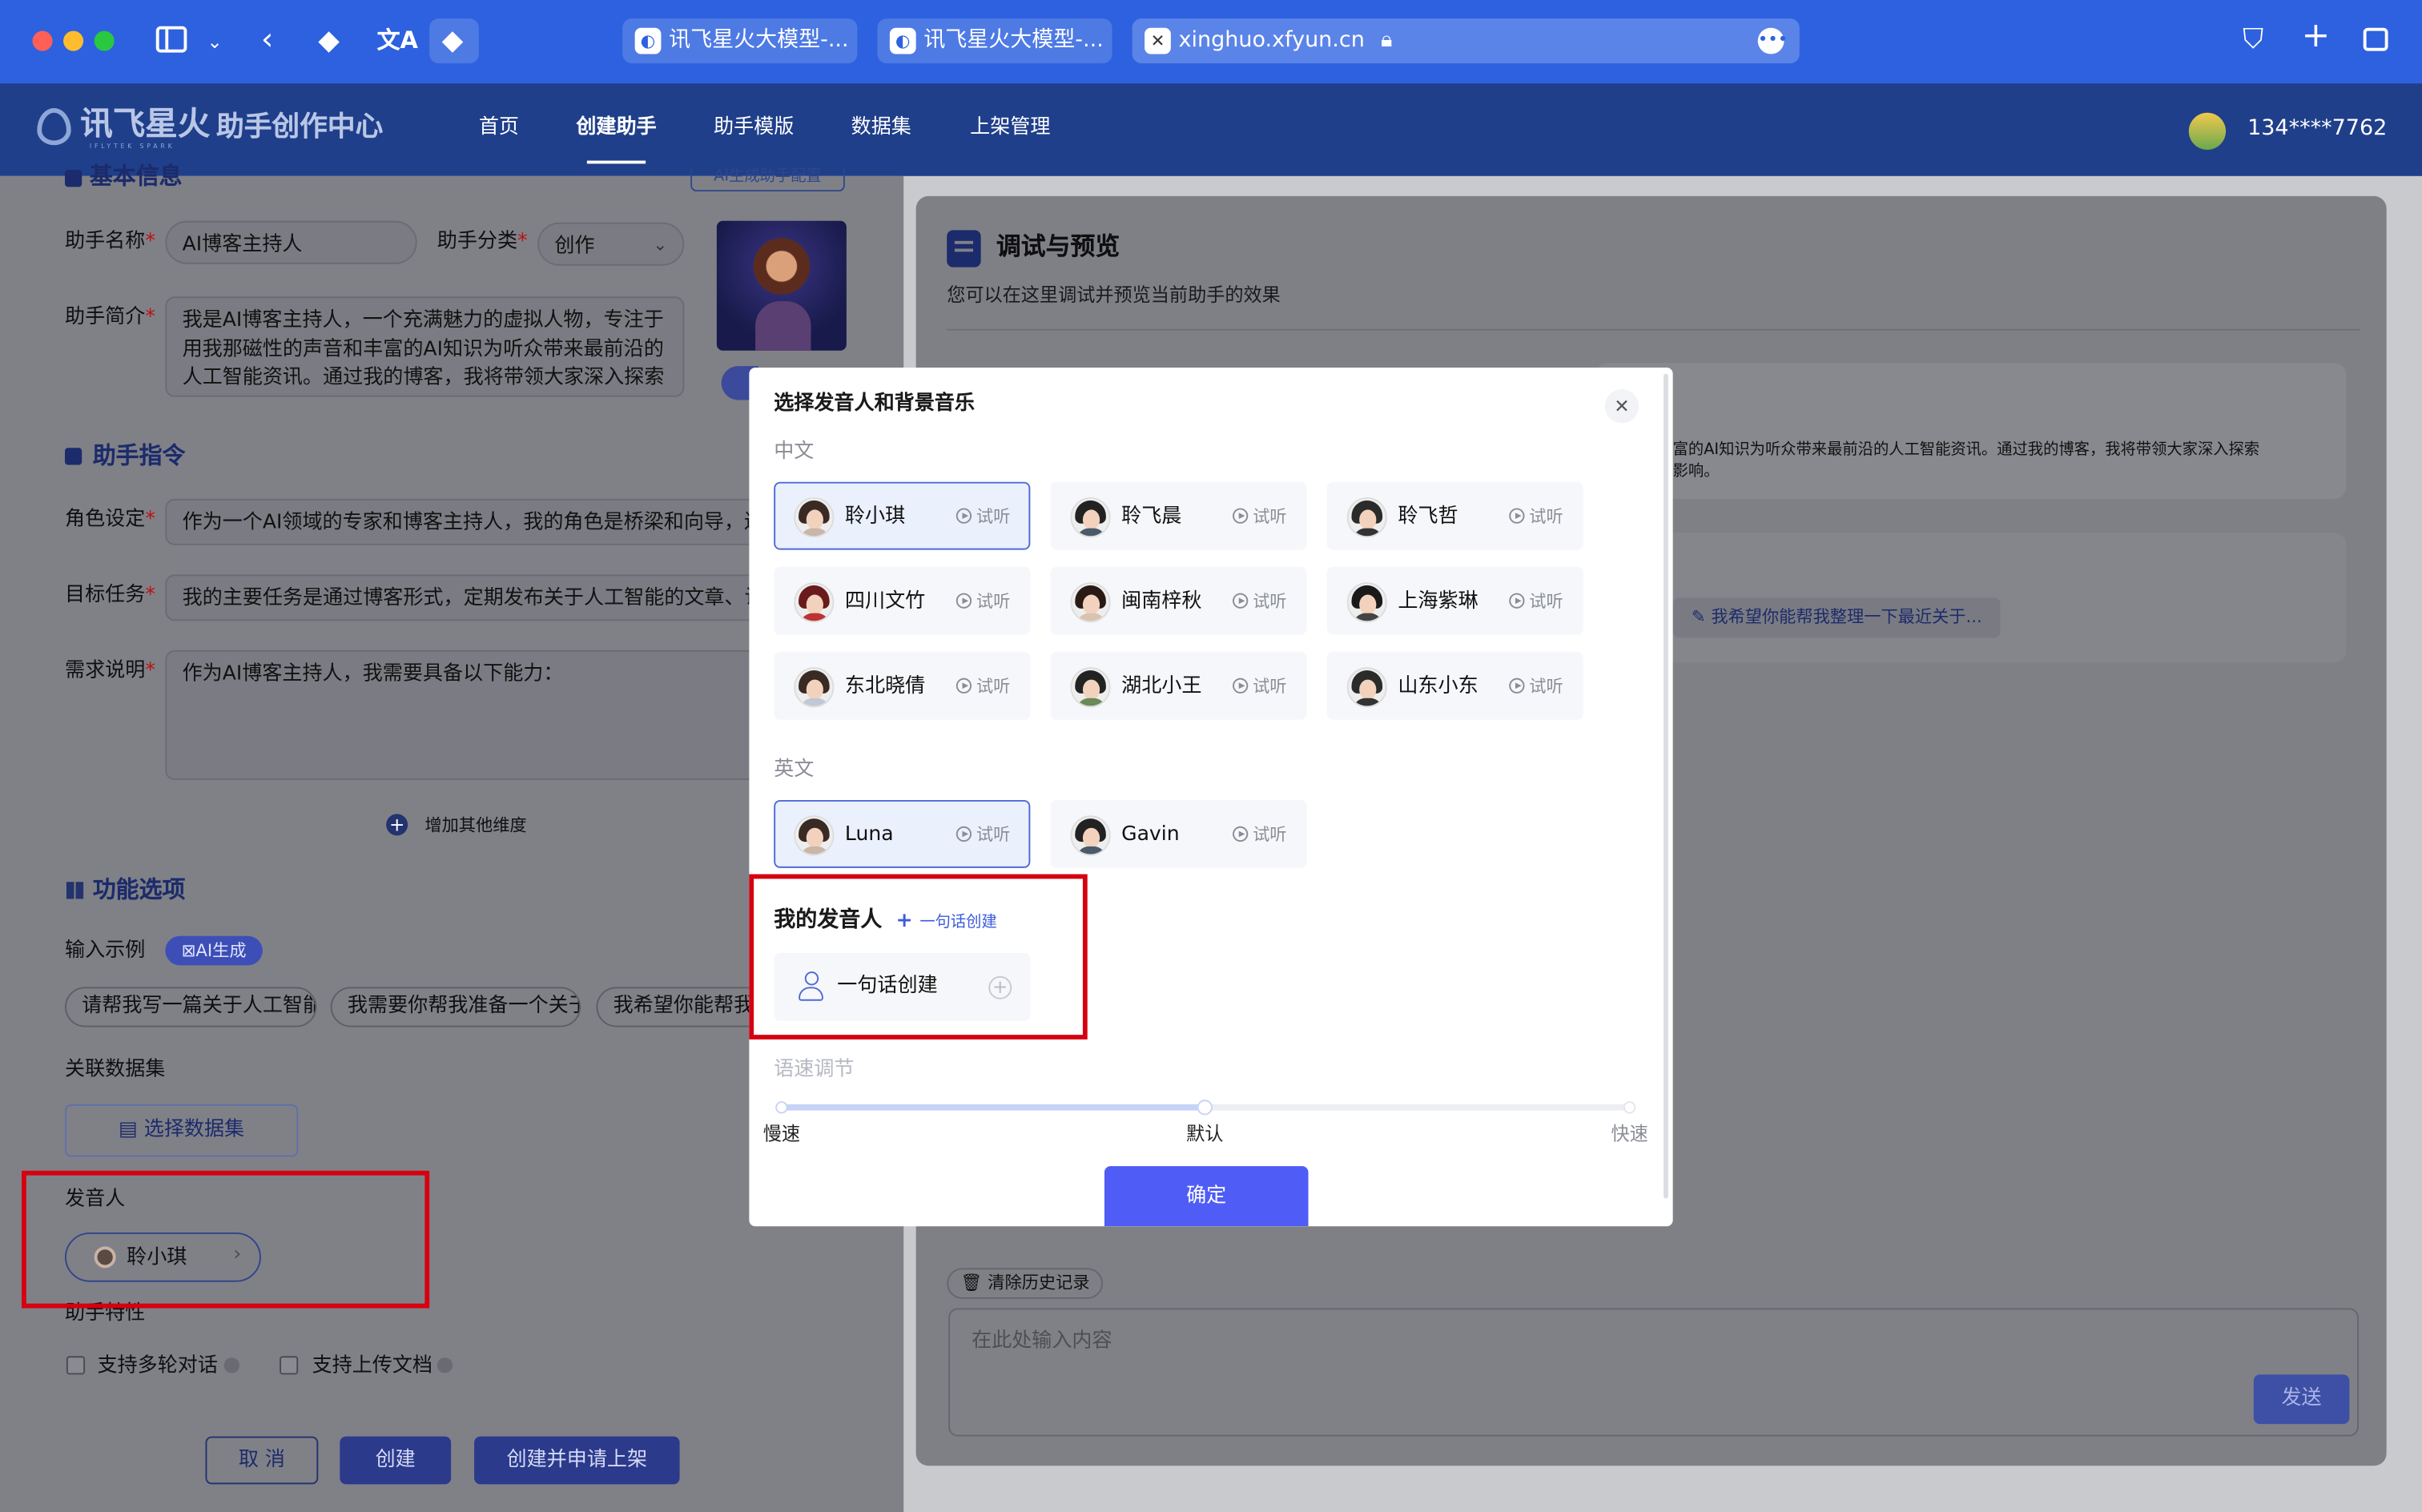  What do you see at coordinates (396, 1460) in the screenshot?
I see `create-button: 创建` at bounding box center [396, 1460].